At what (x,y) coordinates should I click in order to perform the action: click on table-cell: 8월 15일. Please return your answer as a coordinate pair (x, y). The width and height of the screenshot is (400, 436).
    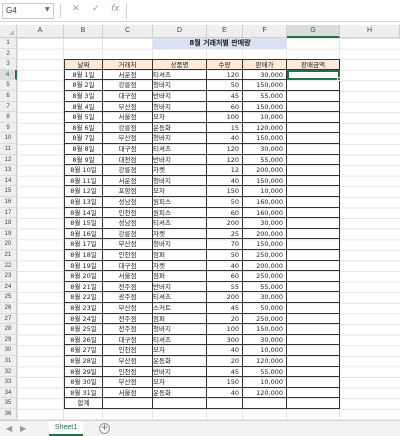
    Looking at the image, I should click on (83, 223).